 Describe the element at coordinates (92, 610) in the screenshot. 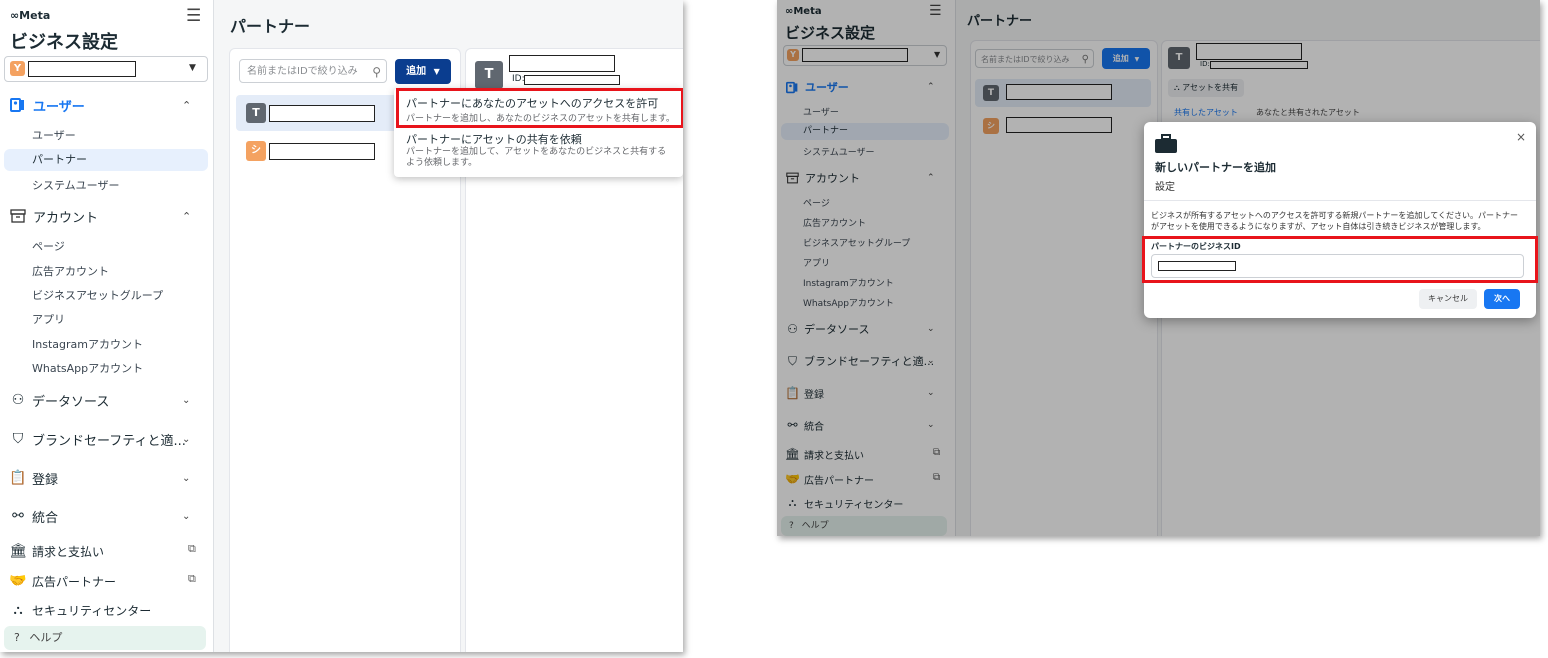

I see `nav-security-center-label: セキュリティセンター` at that location.